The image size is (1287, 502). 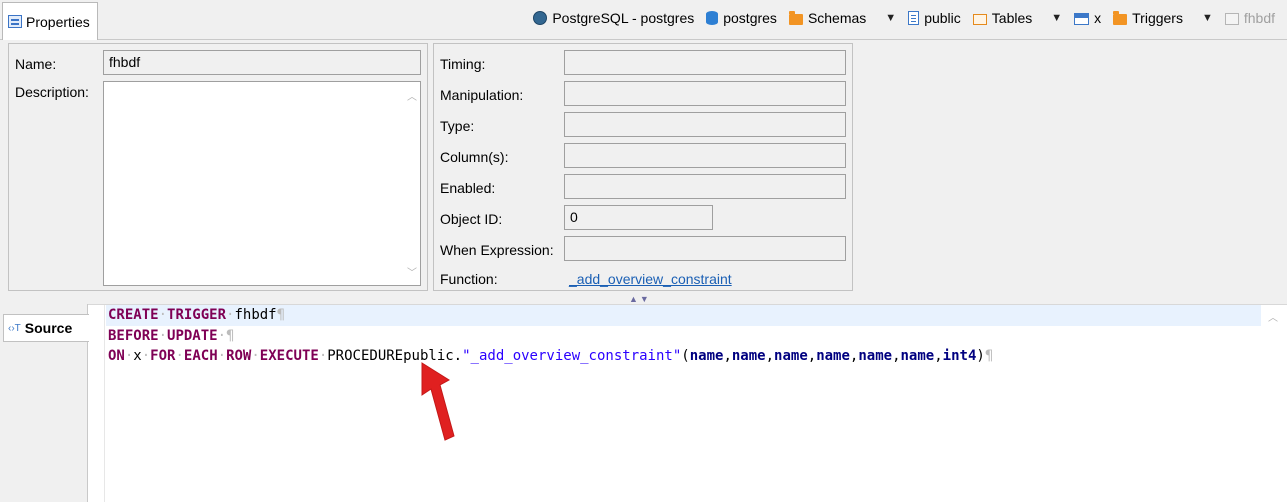 I want to click on tab-source: ‹›T Source, so click(x=46, y=328).